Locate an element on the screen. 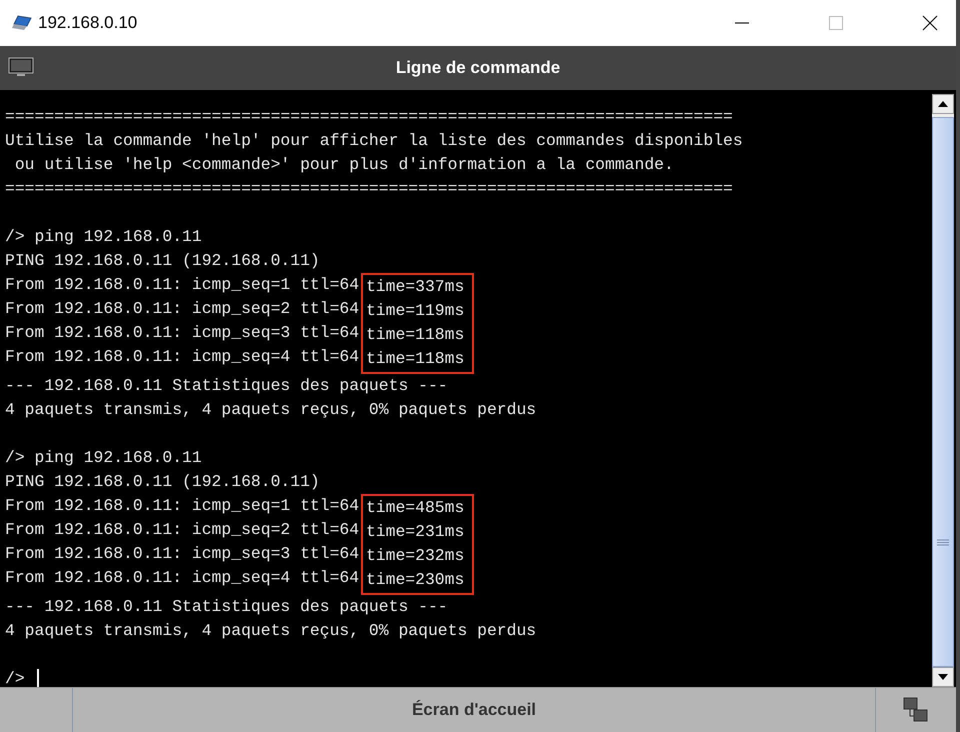  ping-time: time=230ms is located at coordinates (415, 580).